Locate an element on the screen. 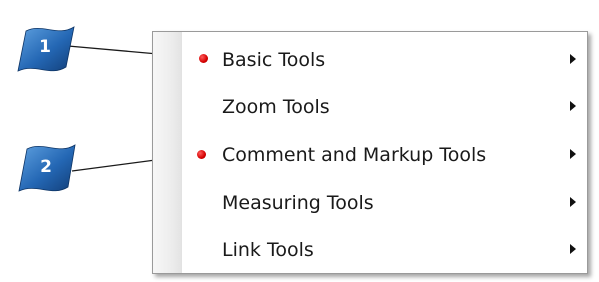  menu-item-measuring-tools: Measuring Tools is located at coordinates (370, 202).